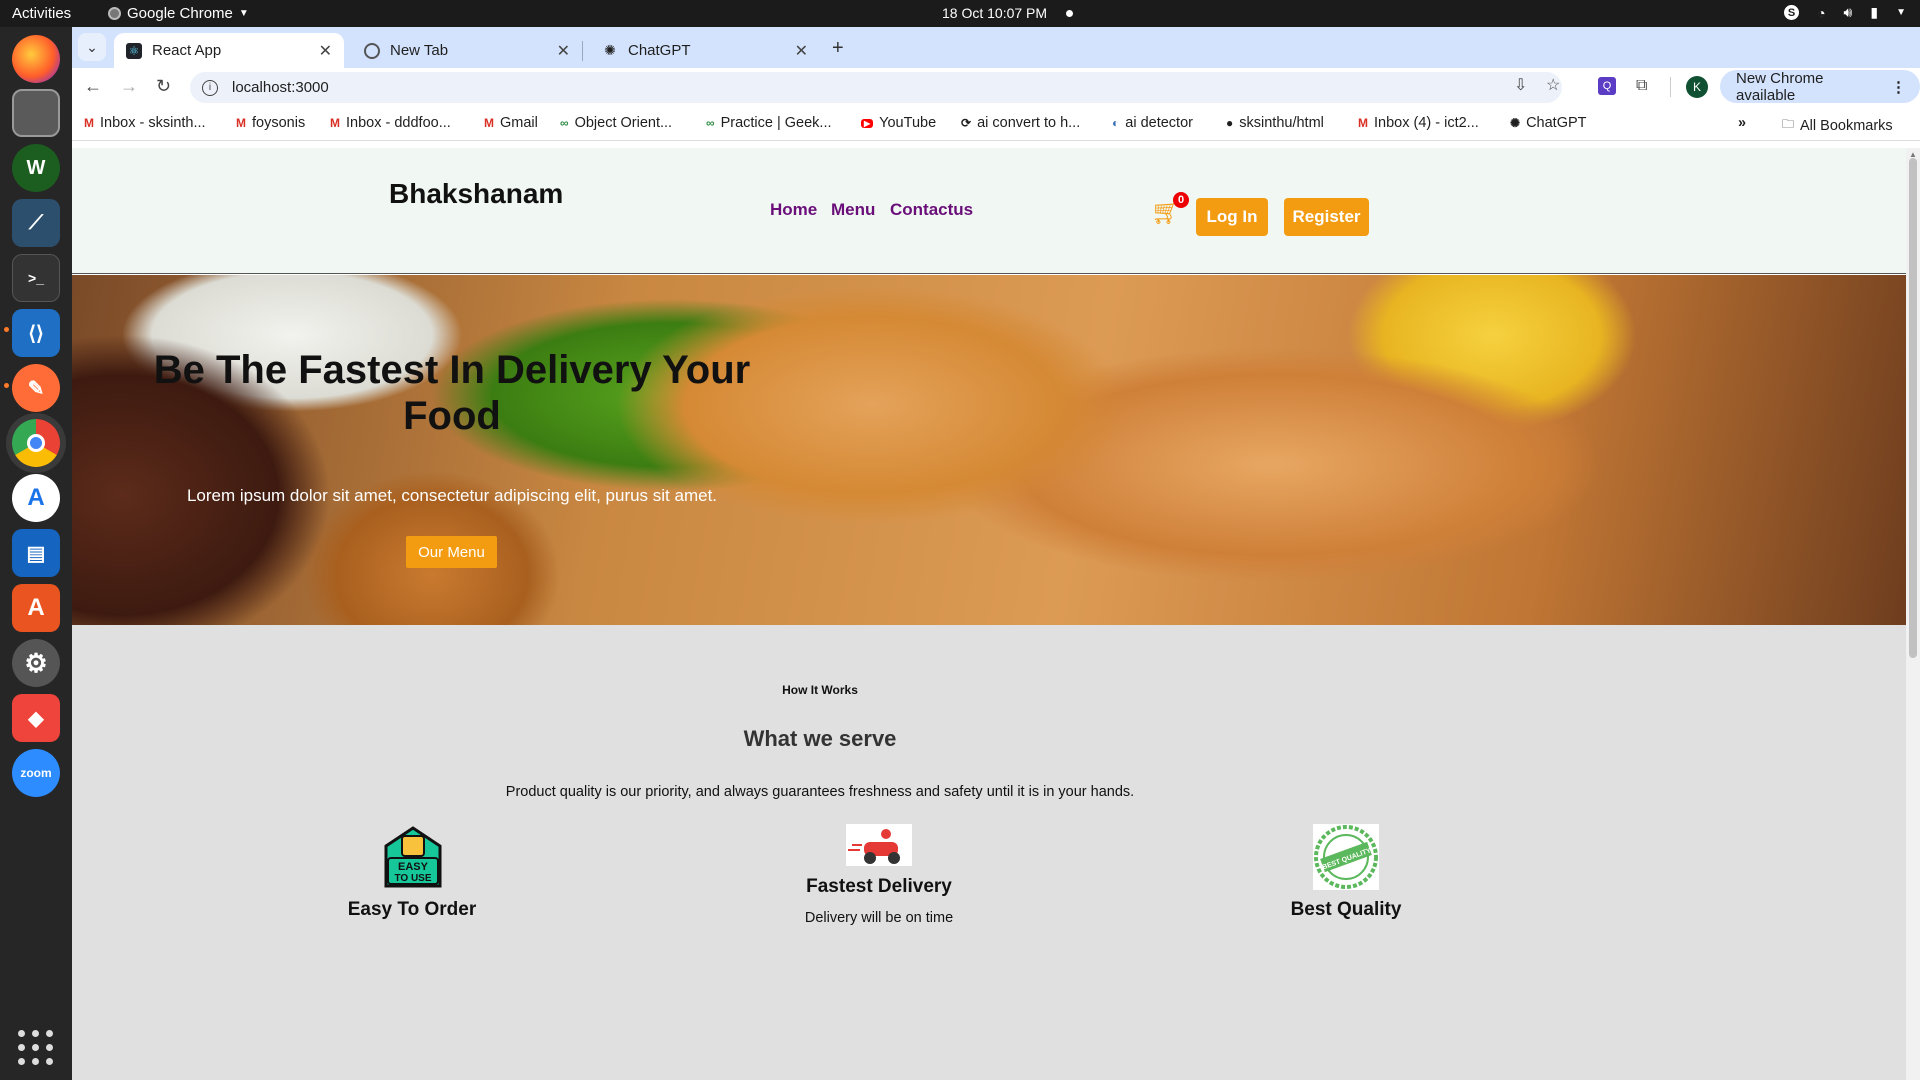  Describe the element at coordinates (1281, 123) in the screenshot. I see `bookmark-label: sksinthu/html` at that location.